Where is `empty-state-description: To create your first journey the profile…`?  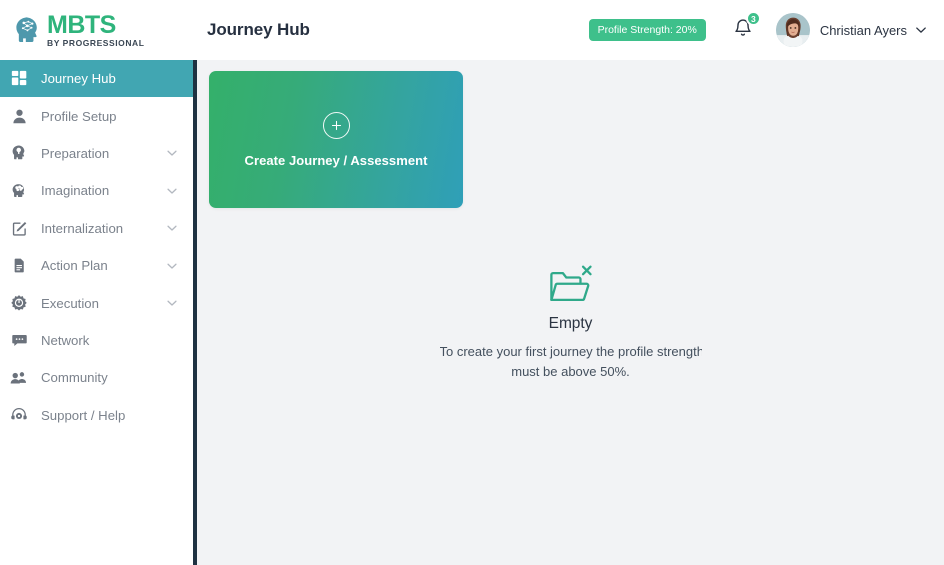
empty-state-description: To create your first journey the profile… is located at coordinates (571, 362).